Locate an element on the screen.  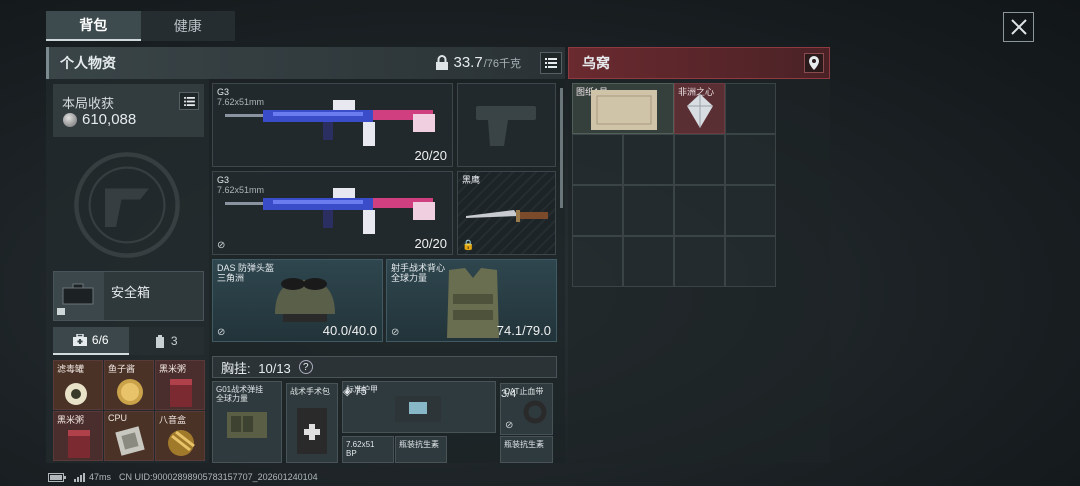
location-pin-icon is located at coordinates (814, 63).